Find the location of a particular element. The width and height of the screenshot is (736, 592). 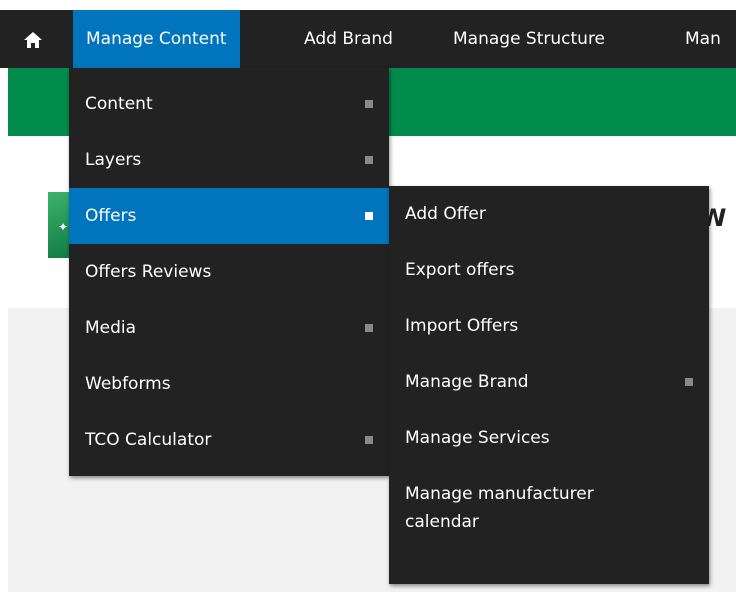

toolbar-item-manage-structure: Manage Structure is located at coordinates (529, 39).